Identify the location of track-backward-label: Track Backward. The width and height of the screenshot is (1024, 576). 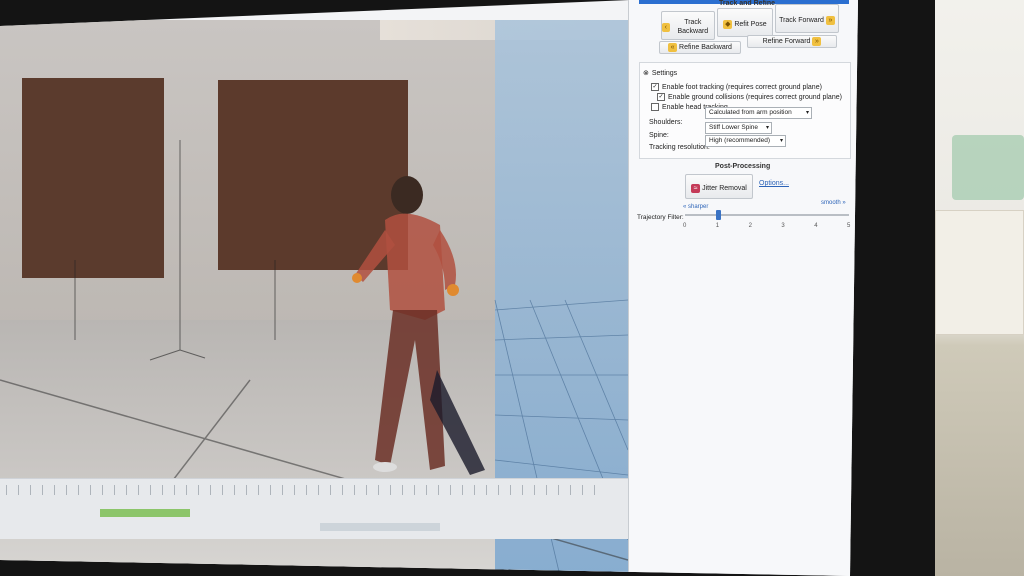
(693, 27).